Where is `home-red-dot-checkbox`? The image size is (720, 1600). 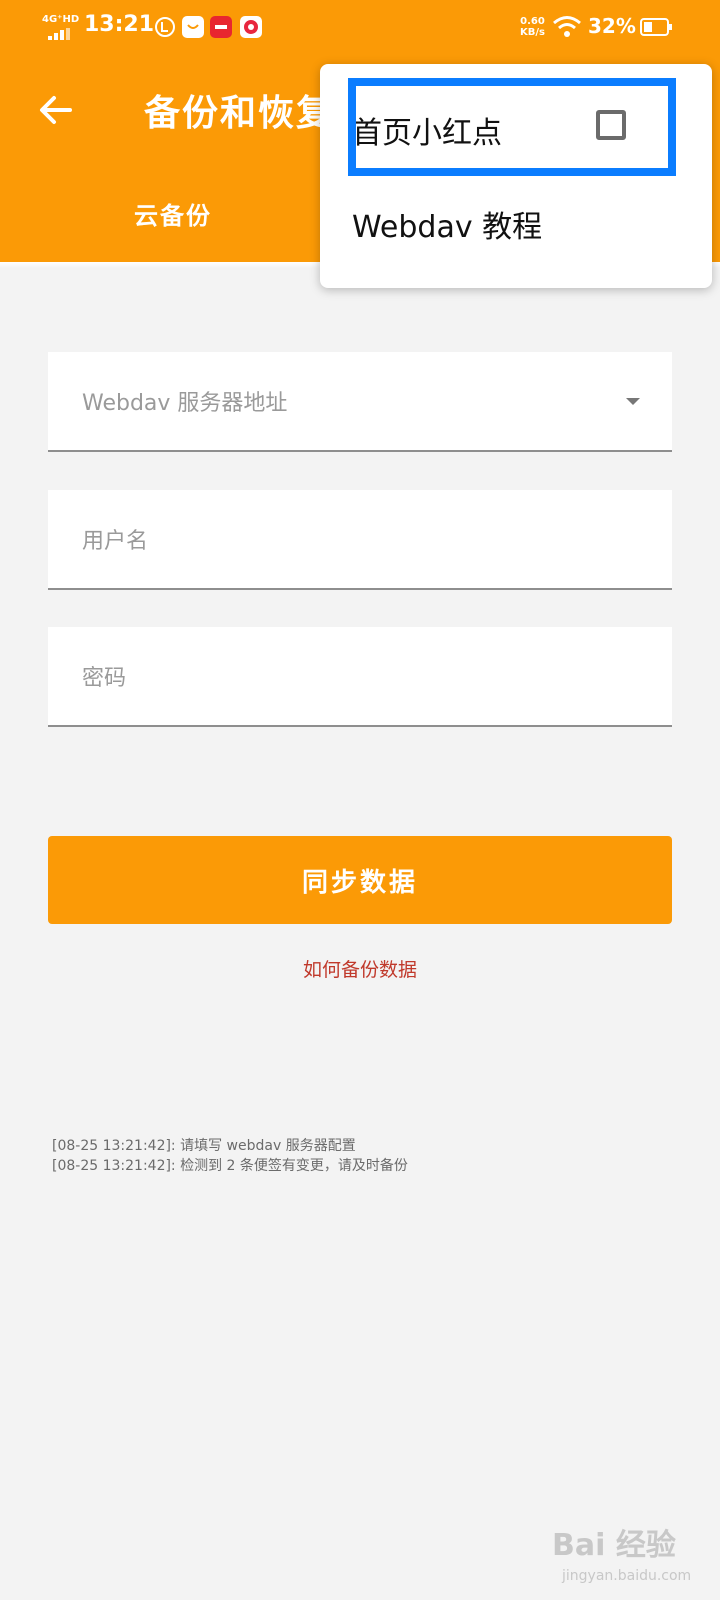 home-red-dot-checkbox is located at coordinates (611, 125).